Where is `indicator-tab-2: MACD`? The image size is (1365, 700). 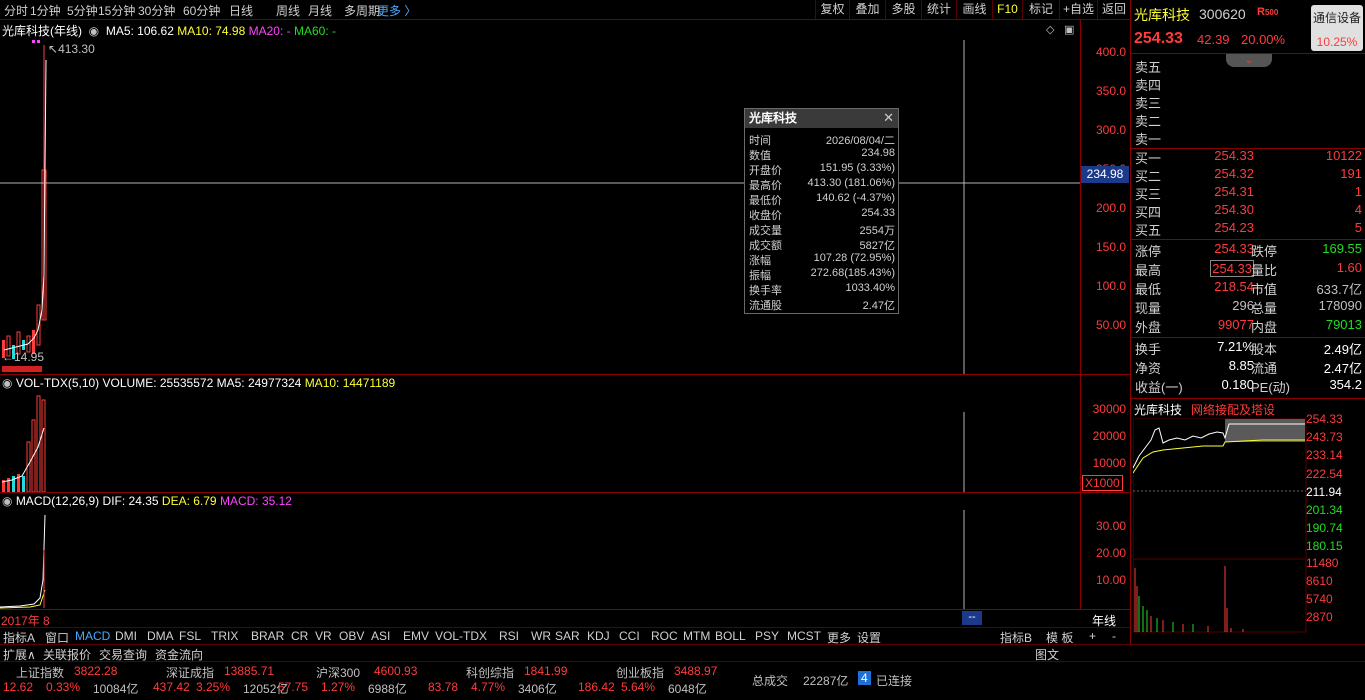
indicator-tab-2: MACD is located at coordinates (92, 636).